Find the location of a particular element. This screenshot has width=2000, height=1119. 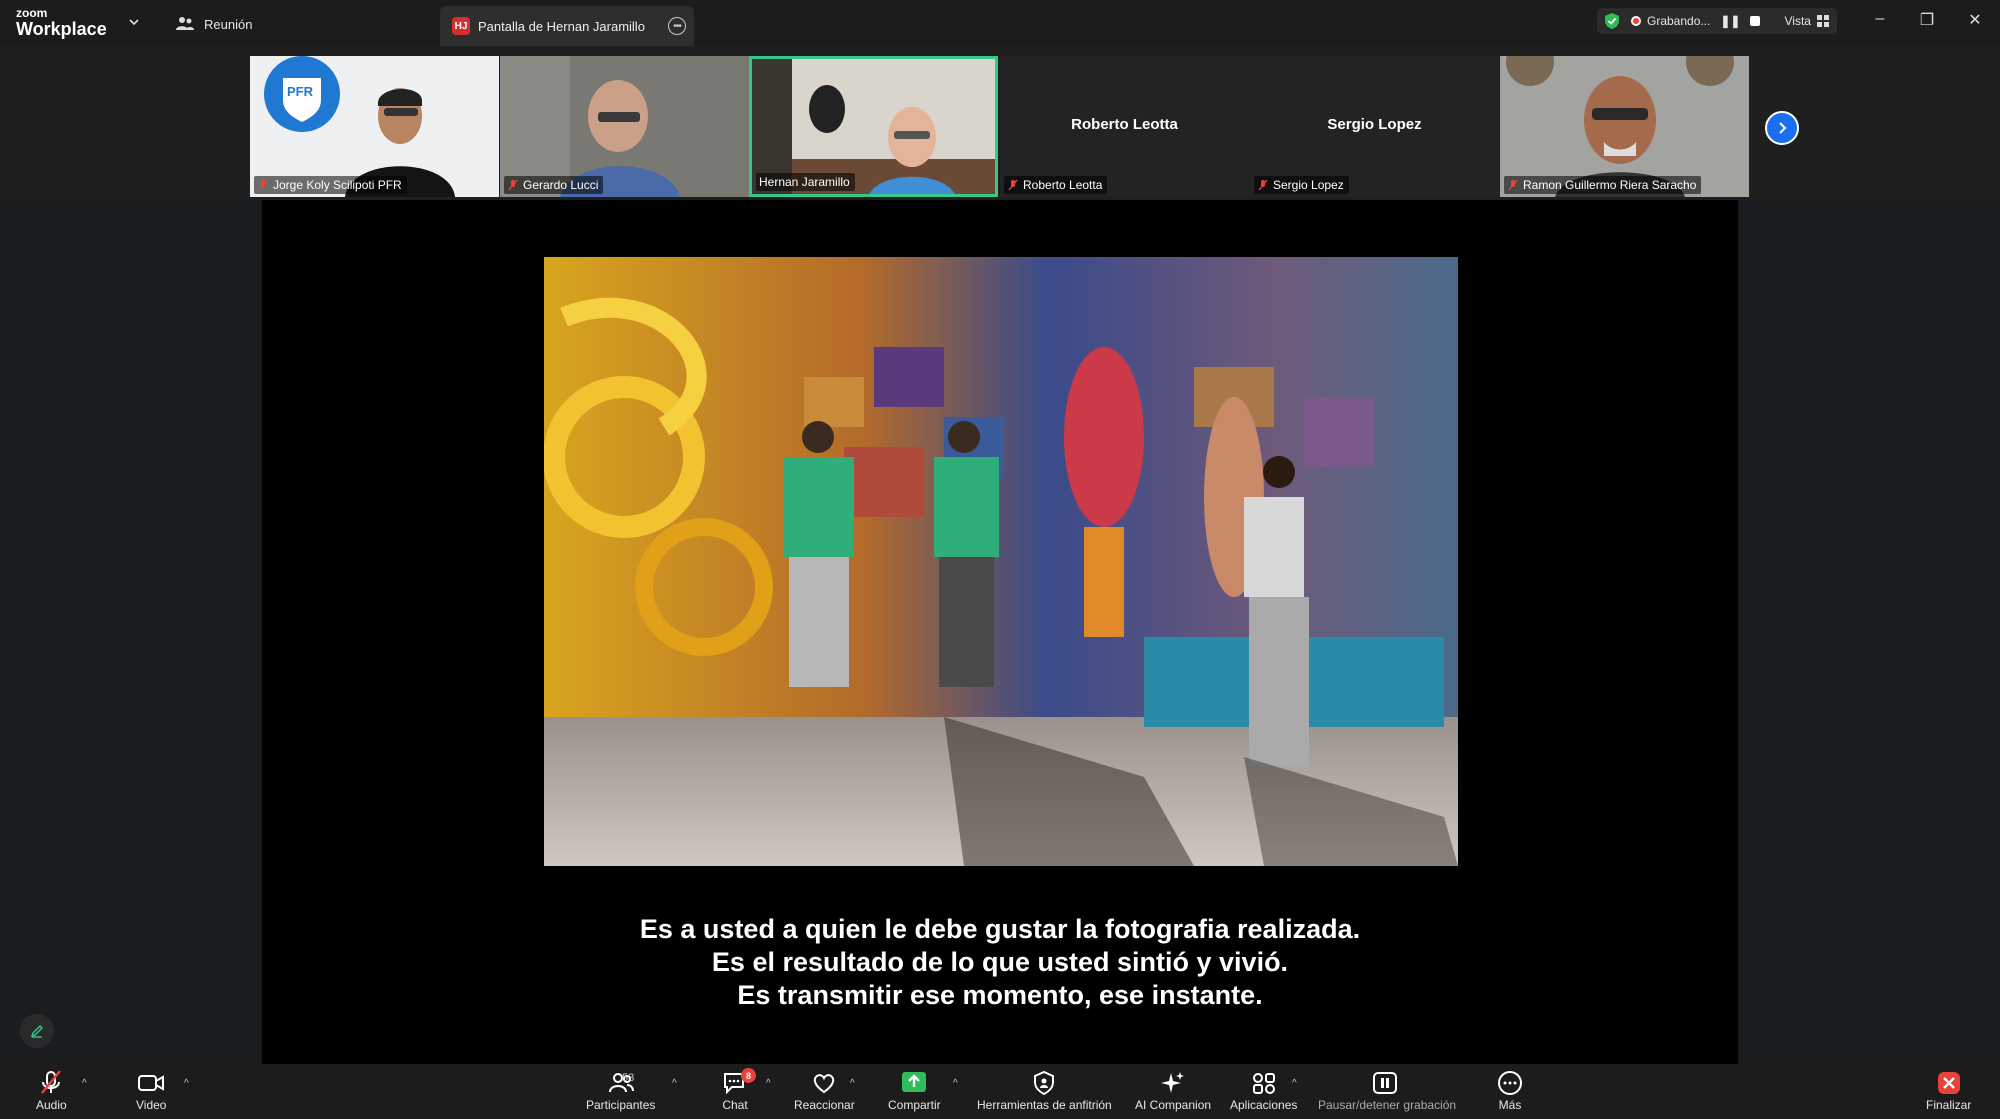

participant-tile: PFR Jorge Koly Scilipoti PFR is located at coordinates (374, 126).